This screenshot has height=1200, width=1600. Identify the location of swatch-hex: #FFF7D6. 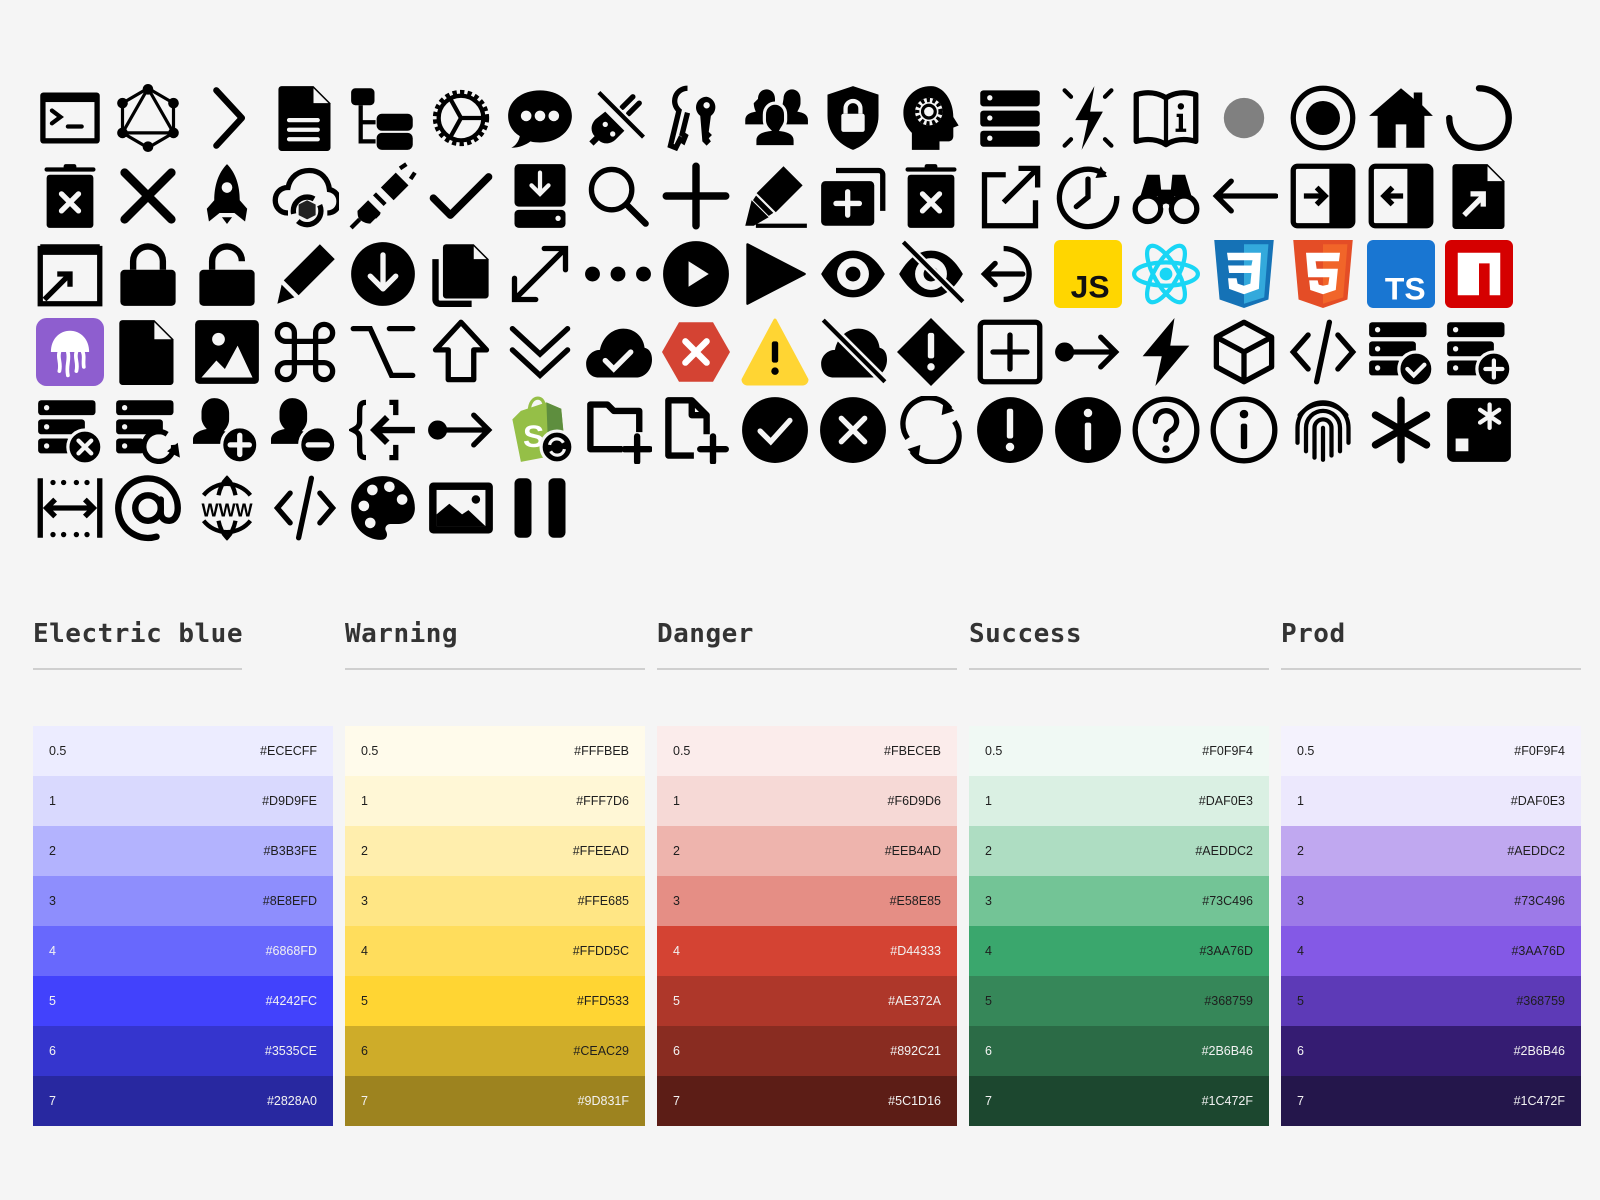
(602, 801).